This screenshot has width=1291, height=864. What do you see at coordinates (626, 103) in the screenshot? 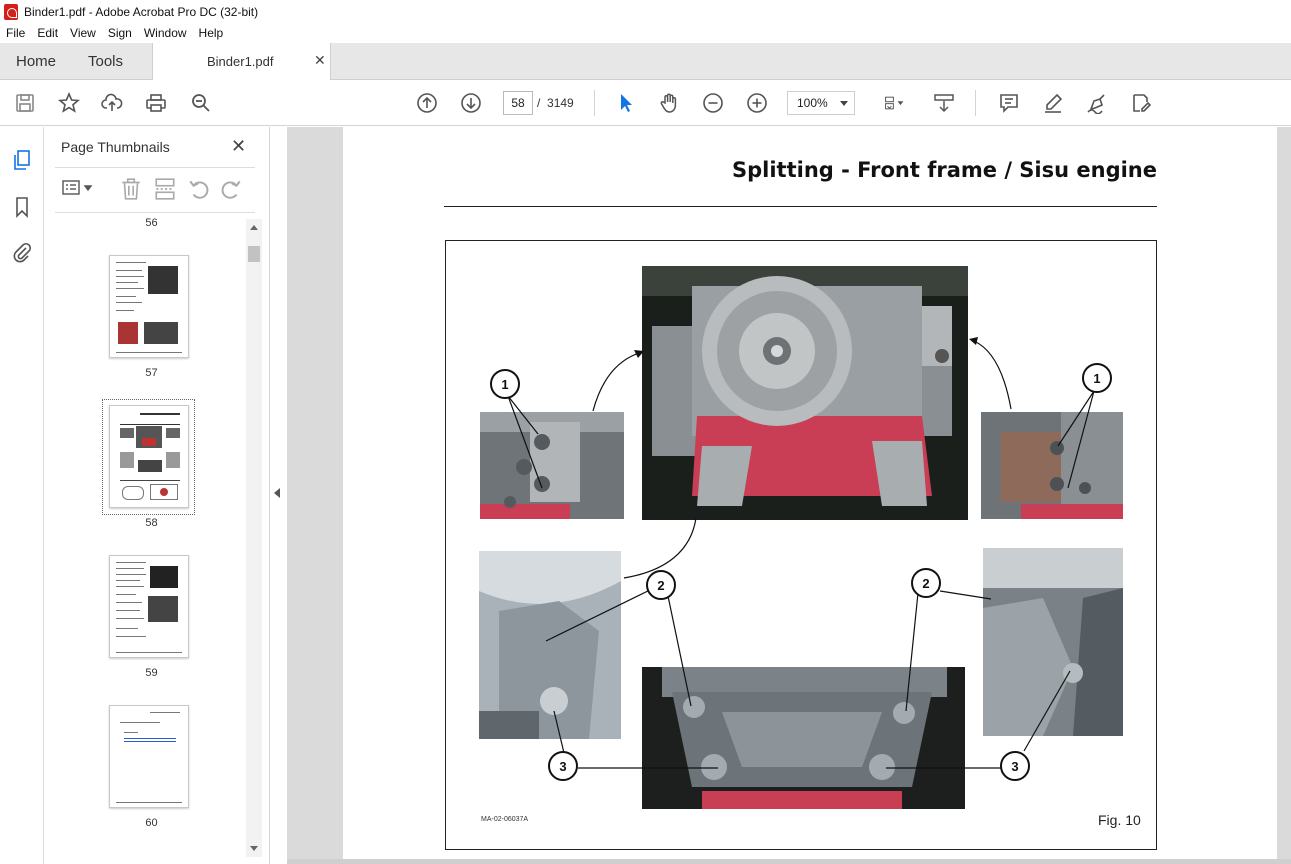
I see `select-cursor-icon` at bounding box center [626, 103].